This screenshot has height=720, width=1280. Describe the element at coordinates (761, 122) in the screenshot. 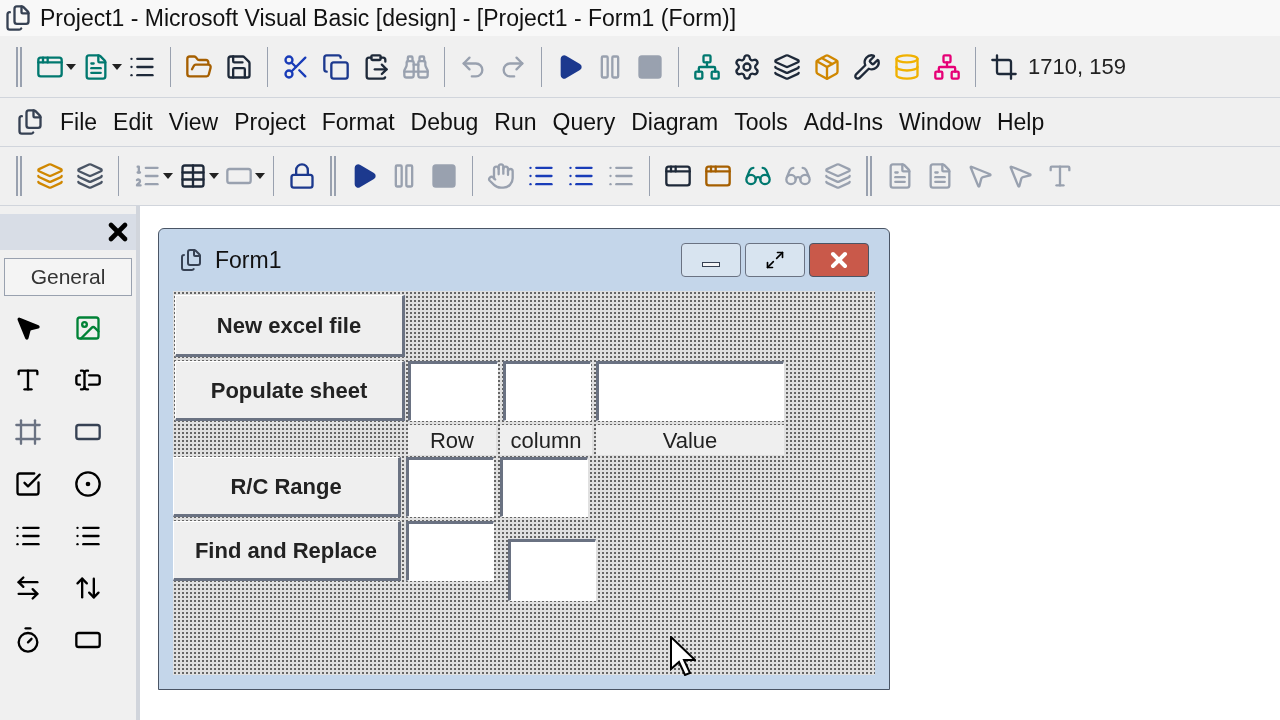

I see `menu-item: Tools` at that location.